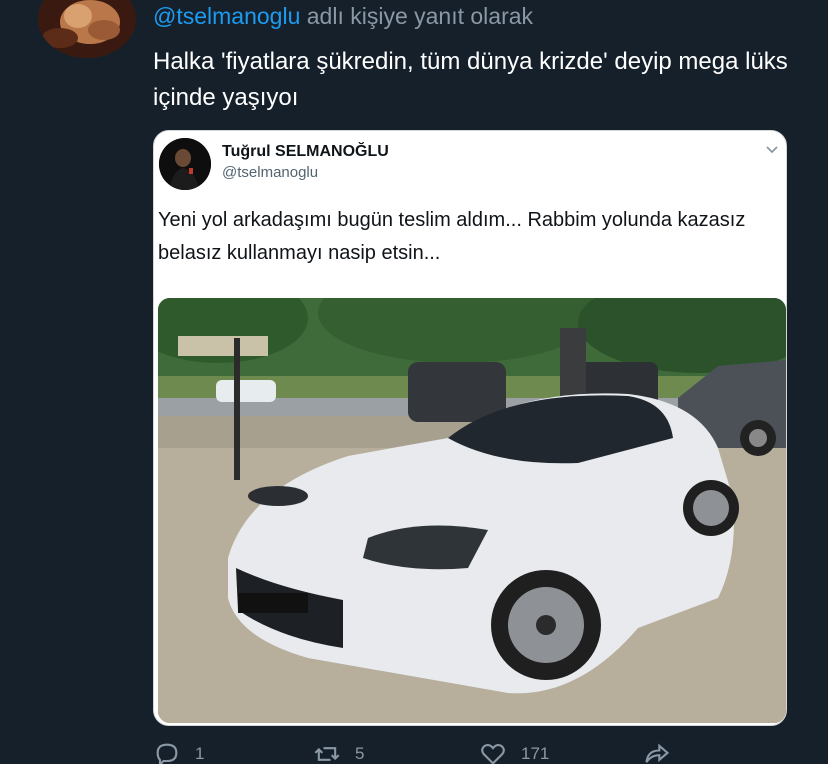 This screenshot has height=764, width=828. What do you see at coordinates (772, 149) in the screenshot?
I see `chevron-down-icon` at bounding box center [772, 149].